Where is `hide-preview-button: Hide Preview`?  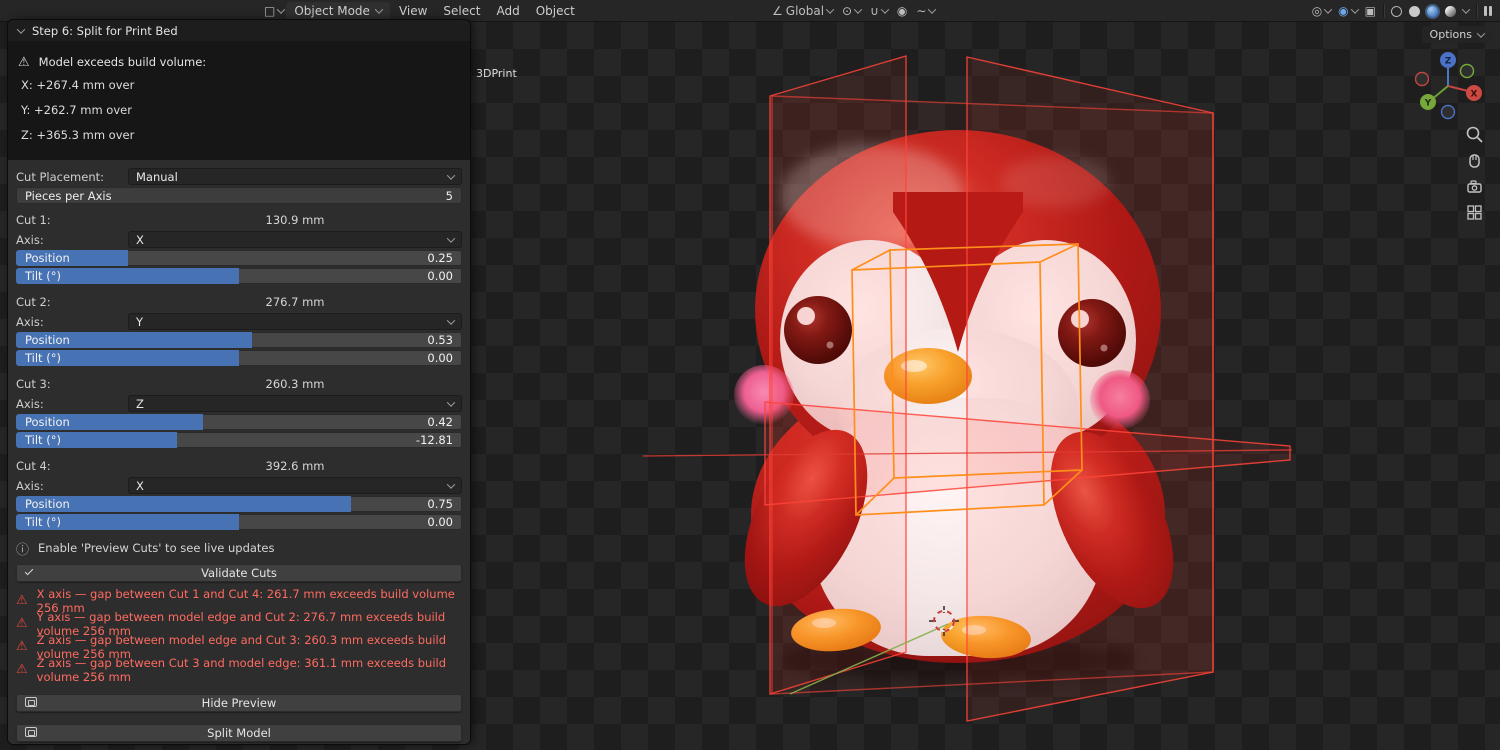 hide-preview-button: Hide Preview is located at coordinates (239, 703).